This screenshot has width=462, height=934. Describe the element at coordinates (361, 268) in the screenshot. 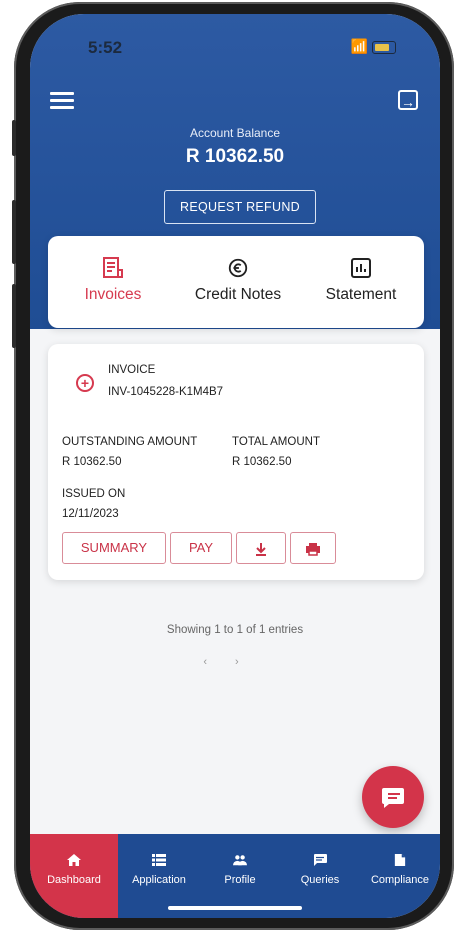

I see `statement-icon` at that location.